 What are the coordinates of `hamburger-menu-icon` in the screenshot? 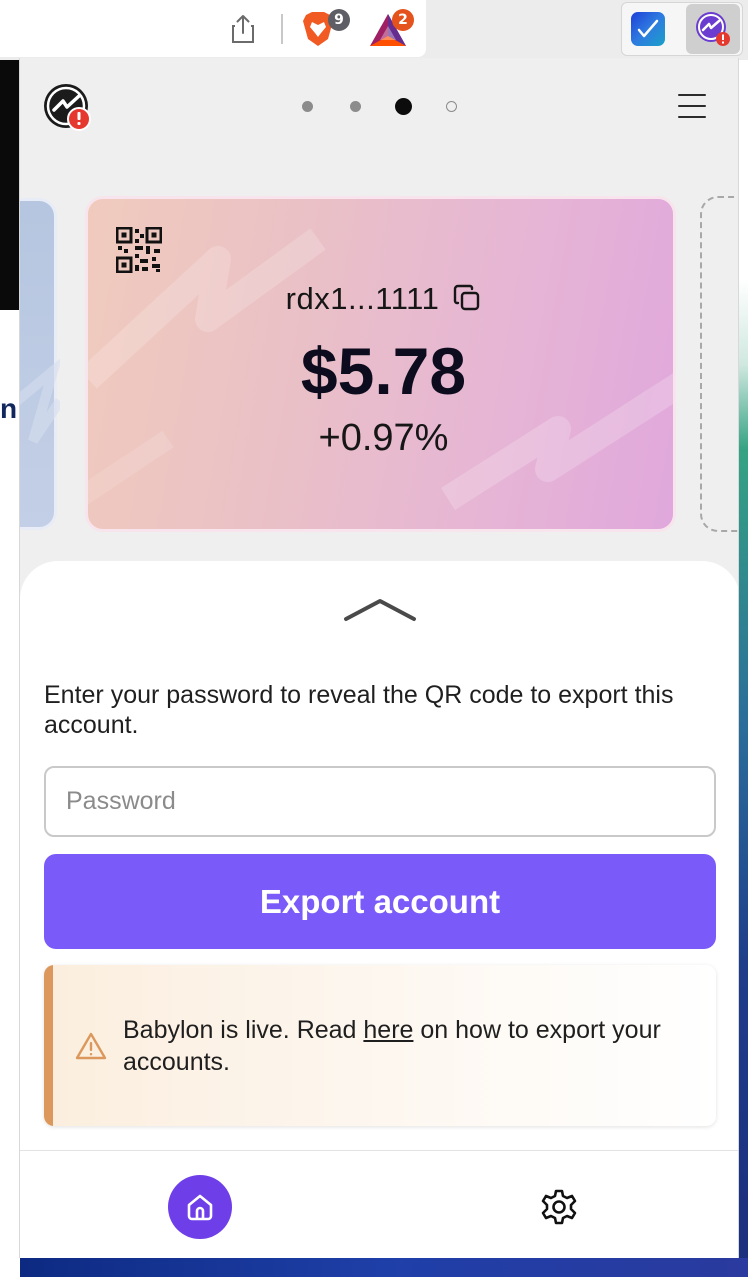 It's located at (692, 106).